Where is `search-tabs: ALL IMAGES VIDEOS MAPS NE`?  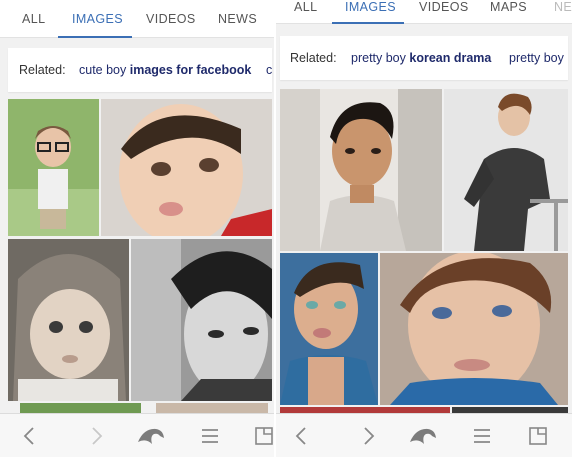 search-tabs: ALL IMAGES VIDEOS MAPS NE is located at coordinates (424, 12).